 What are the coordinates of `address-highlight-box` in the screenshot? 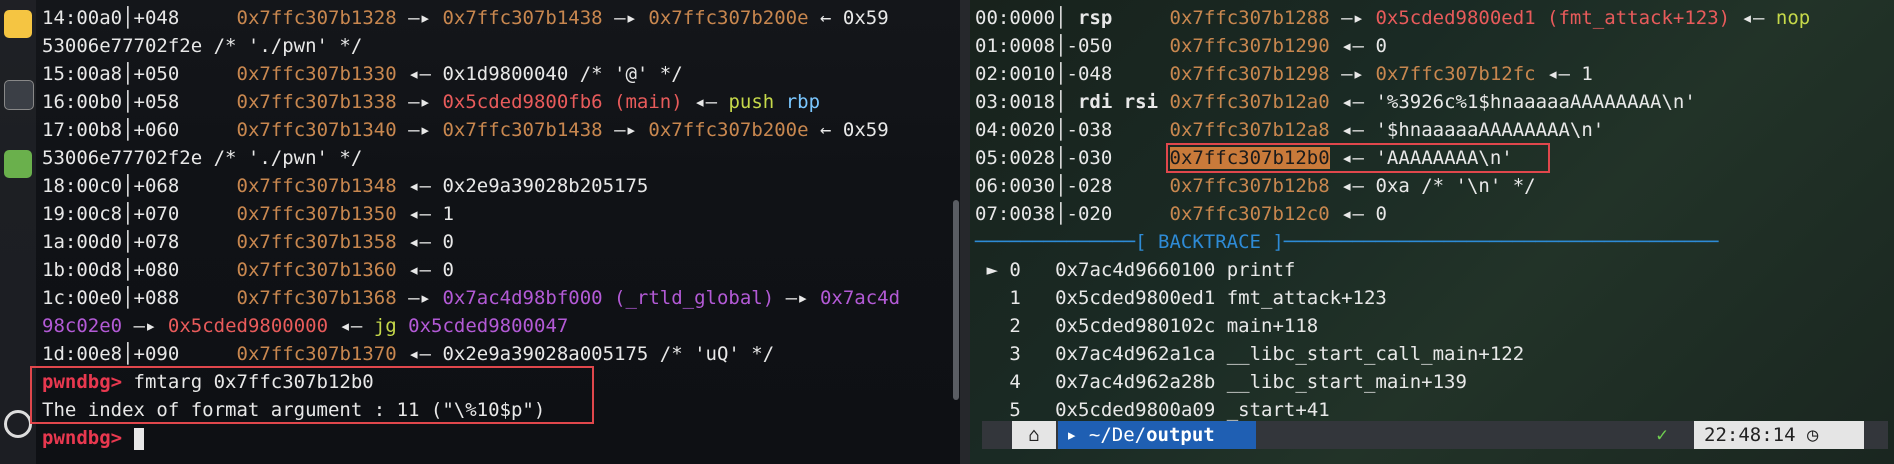 It's located at (1358, 158).